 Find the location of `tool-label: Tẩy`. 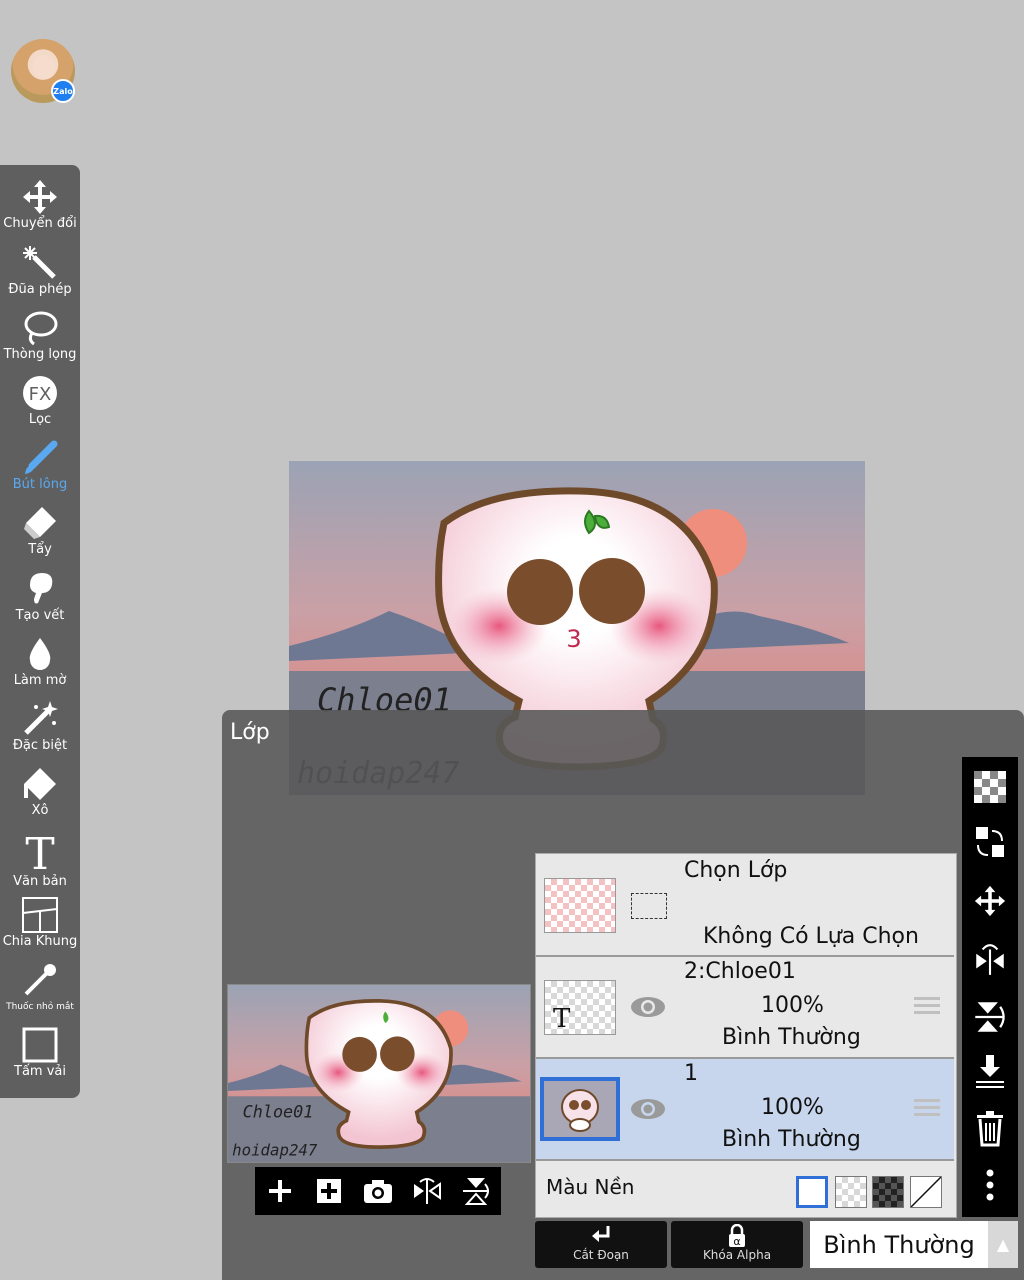

tool-label: Tẩy is located at coordinates (40, 549).